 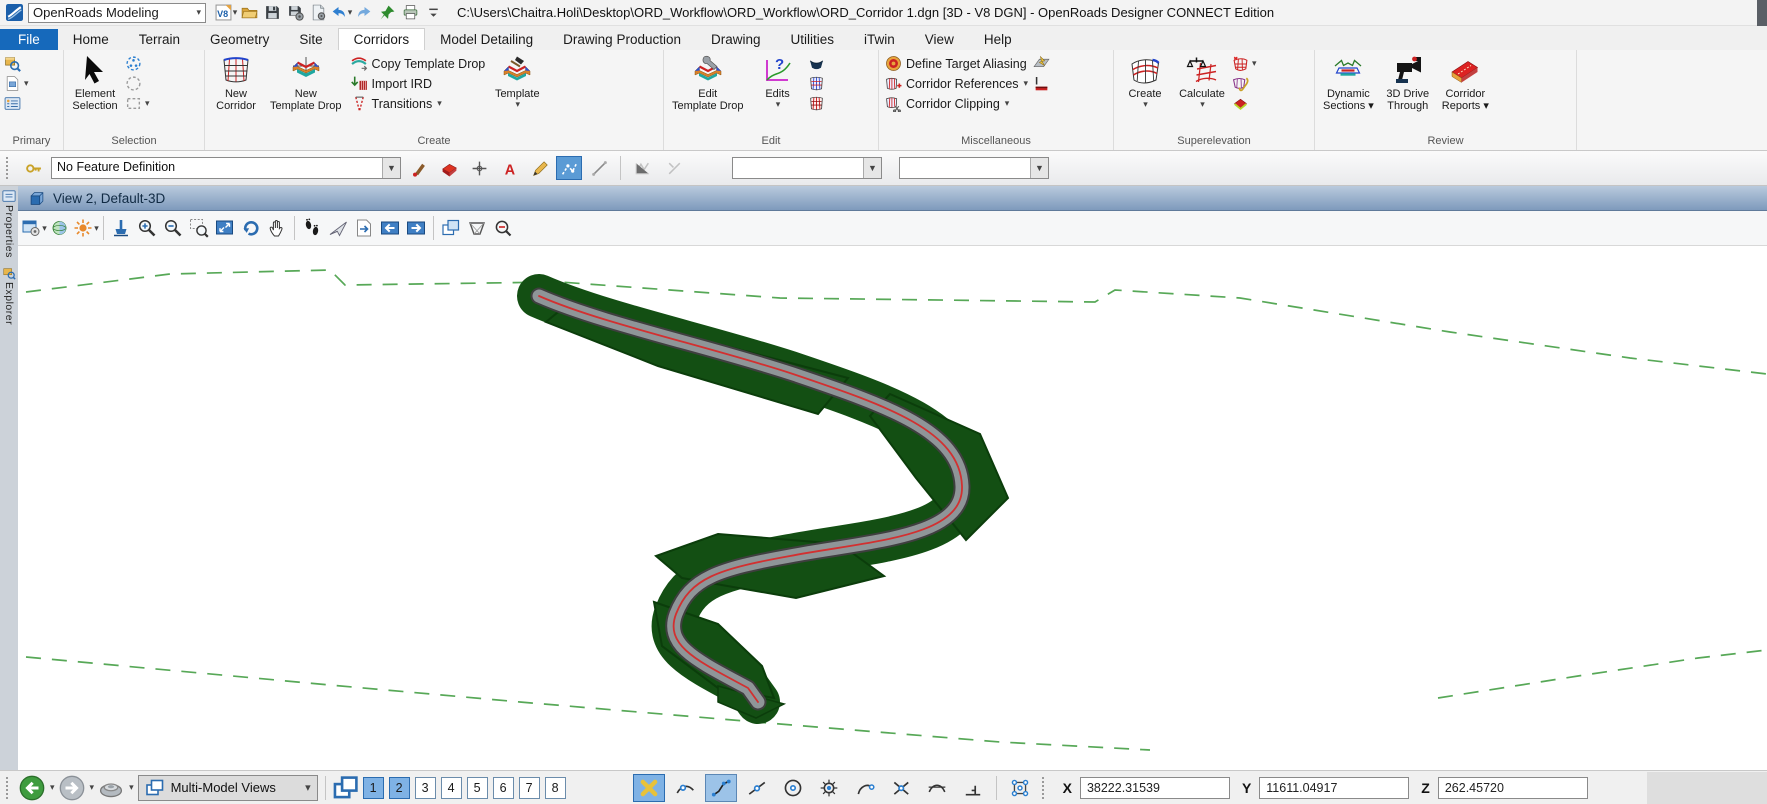 What do you see at coordinates (1408, 83) in the screenshot?
I see `drive-through-button: 3D Drive Through` at bounding box center [1408, 83].